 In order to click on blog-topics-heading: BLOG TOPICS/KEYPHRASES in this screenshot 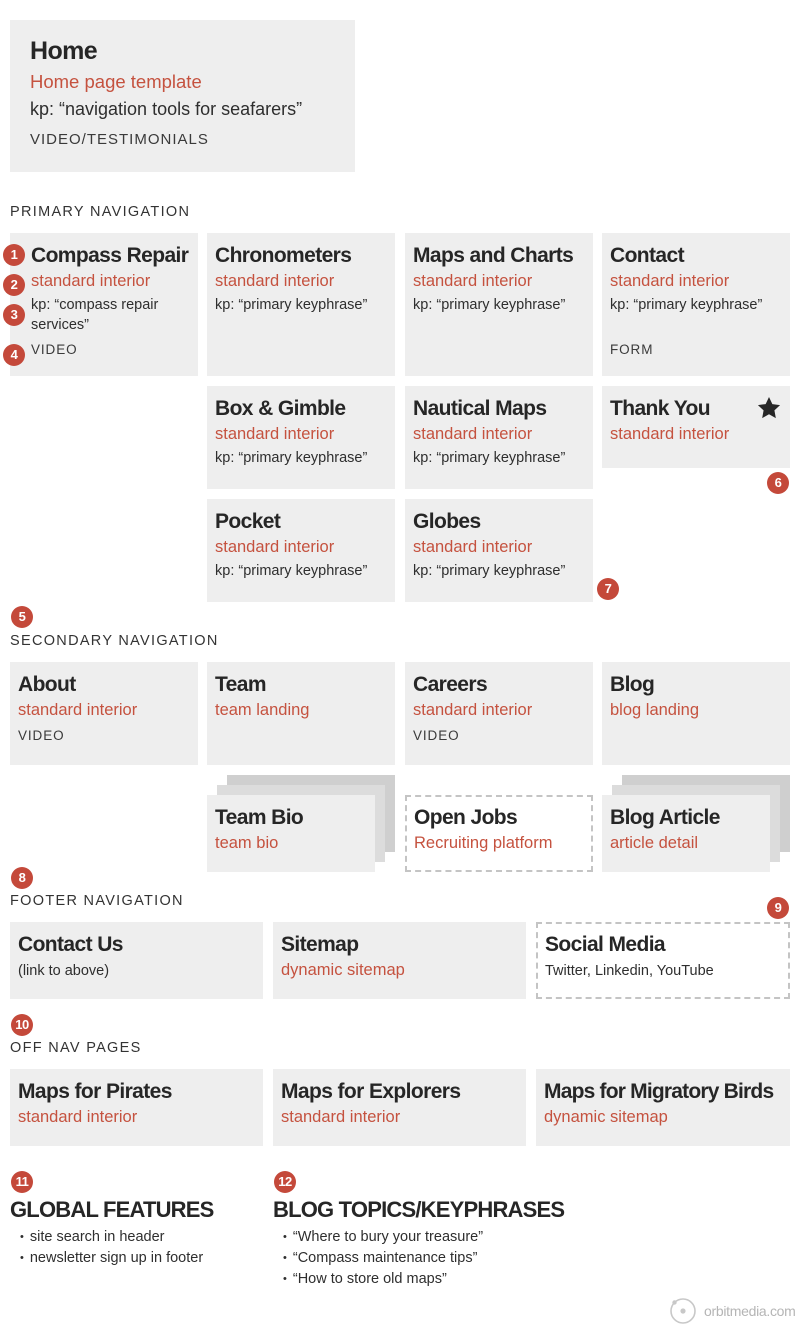, I will do `click(419, 1209)`.